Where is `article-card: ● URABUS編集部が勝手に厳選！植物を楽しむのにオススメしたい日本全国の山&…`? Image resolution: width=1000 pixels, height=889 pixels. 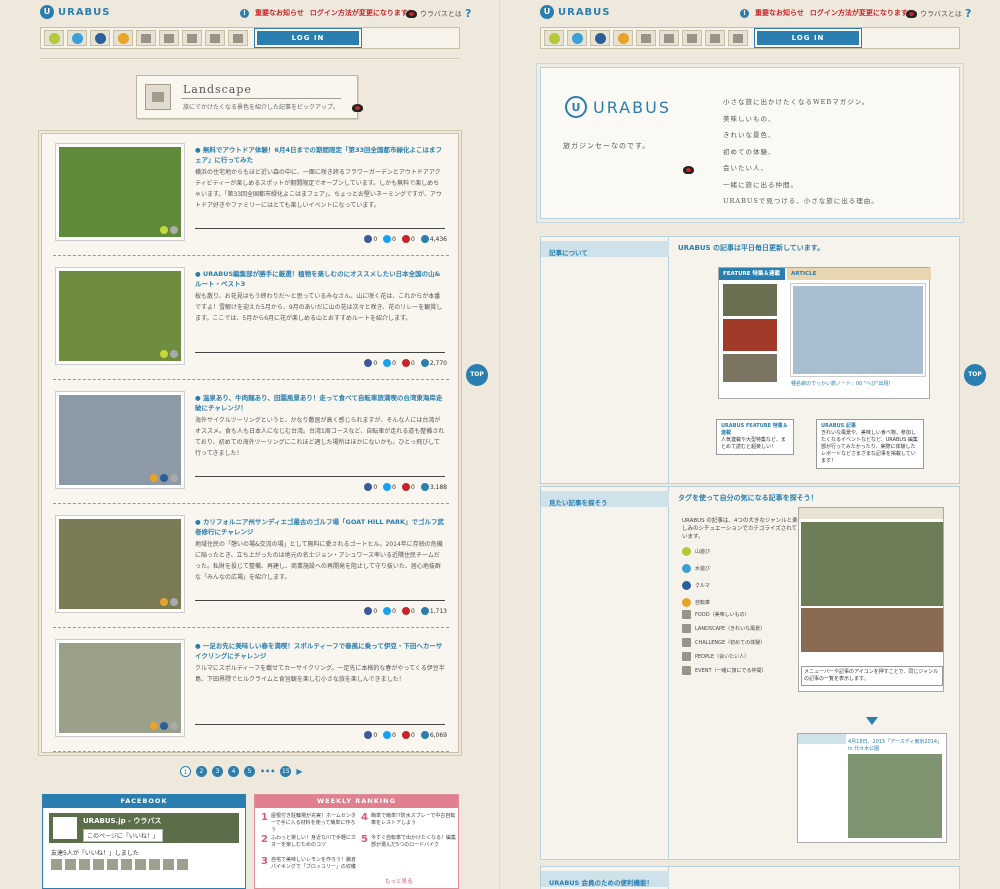
article-card: ● URABUS編集部が勝手に厳選！植物を楽しむのにオススメしたい日本全国の山&… is located at coordinates (251, 320).